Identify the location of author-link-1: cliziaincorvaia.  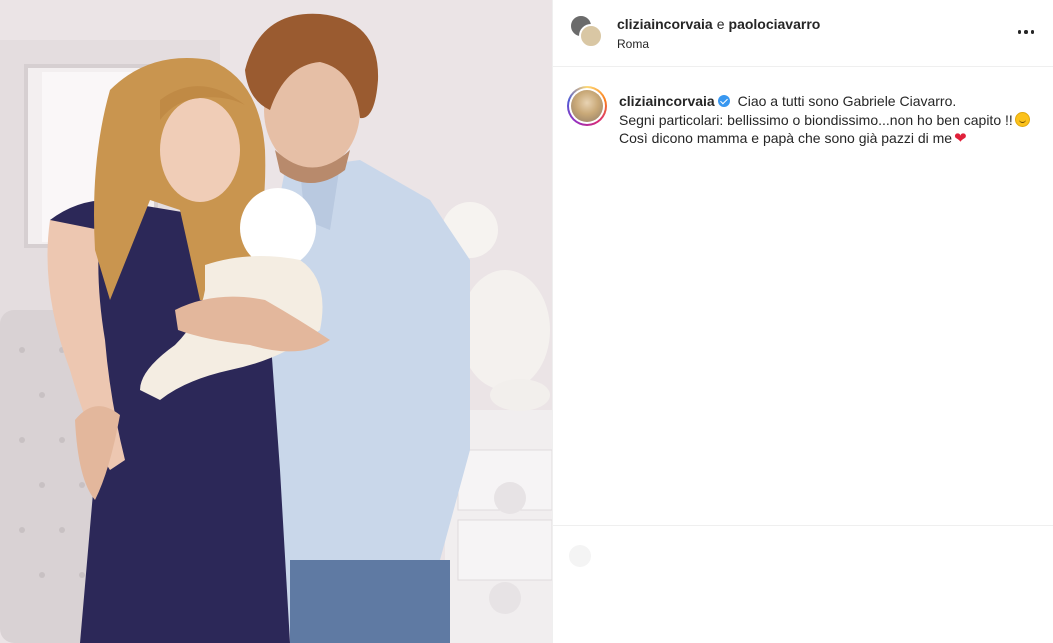
(665, 24).